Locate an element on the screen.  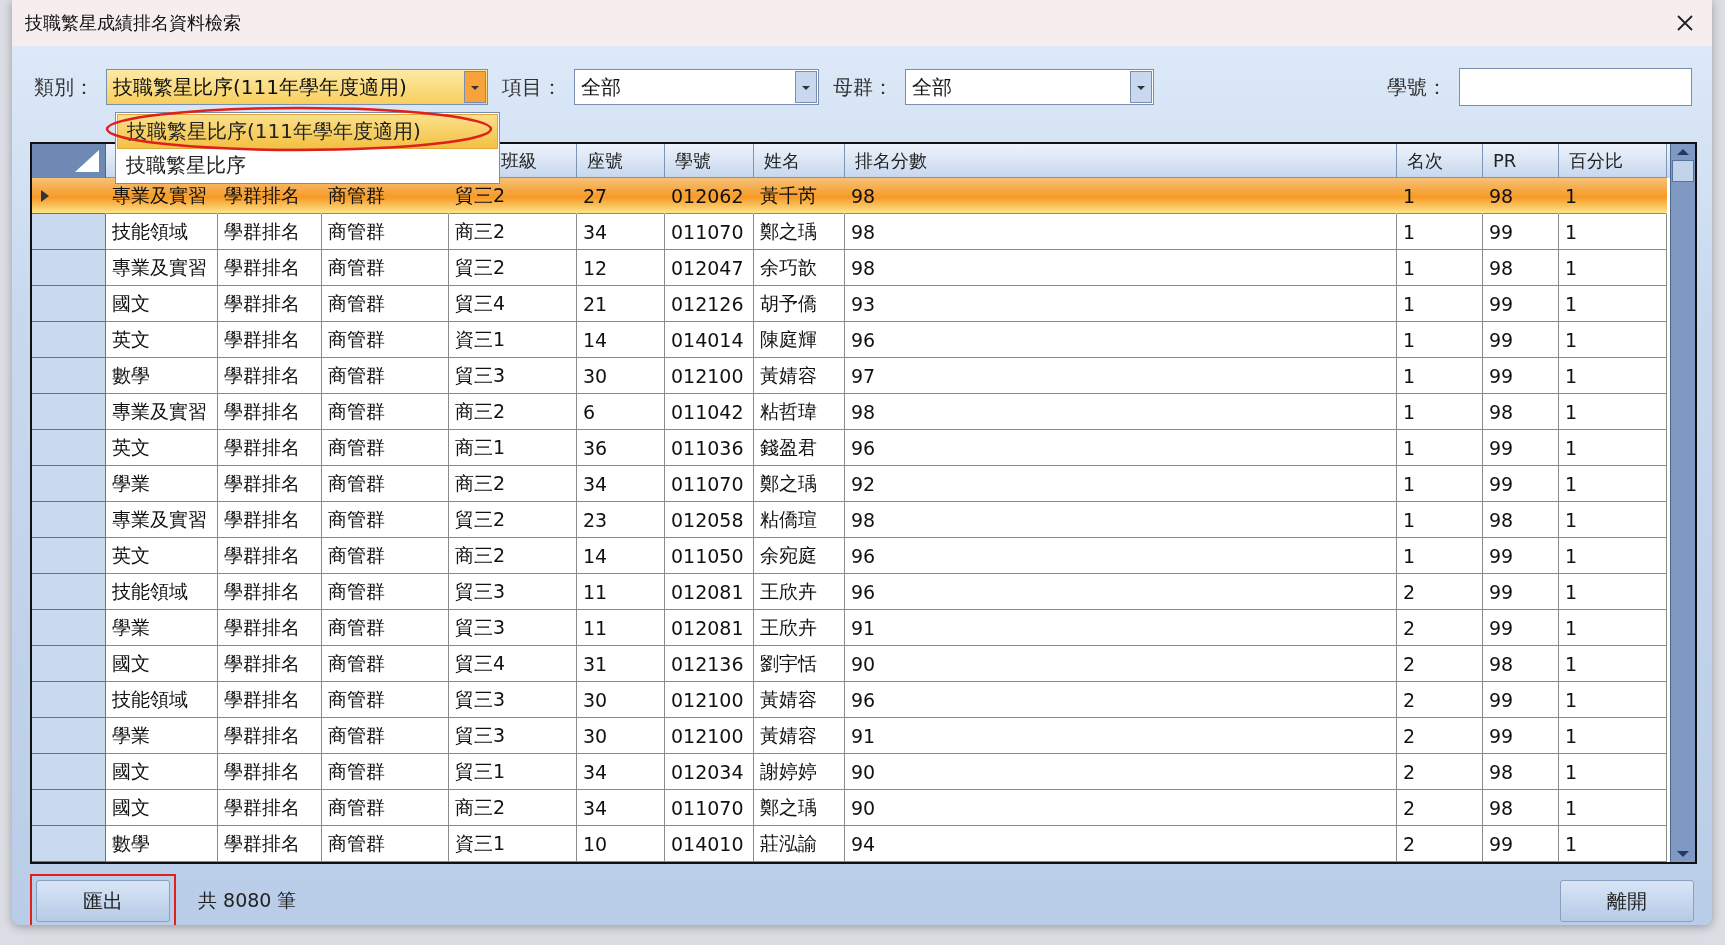
table-row: 國文 學群排名 商管群 貿三4 31 012136 劉宇恬 90 2 98 1 is located at coordinates (851, 664).